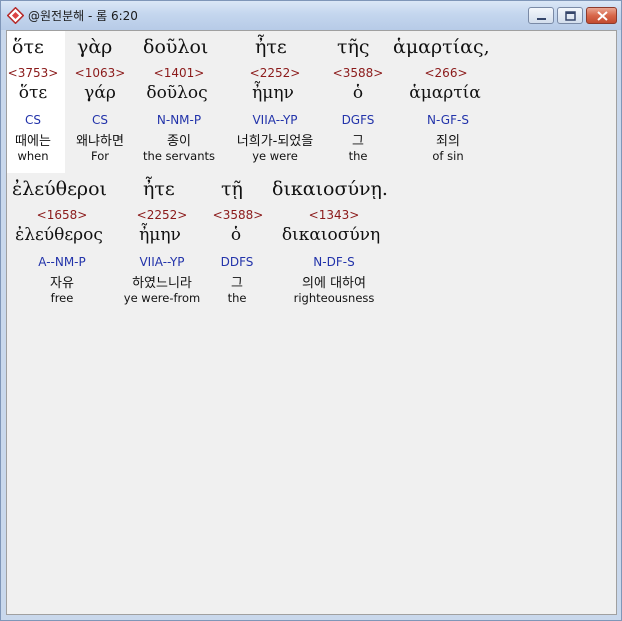  What do you see at coordinates (237, 262) in the screenshot?
I see `parsing-code: DDFS` at bounding box center [237, 262].